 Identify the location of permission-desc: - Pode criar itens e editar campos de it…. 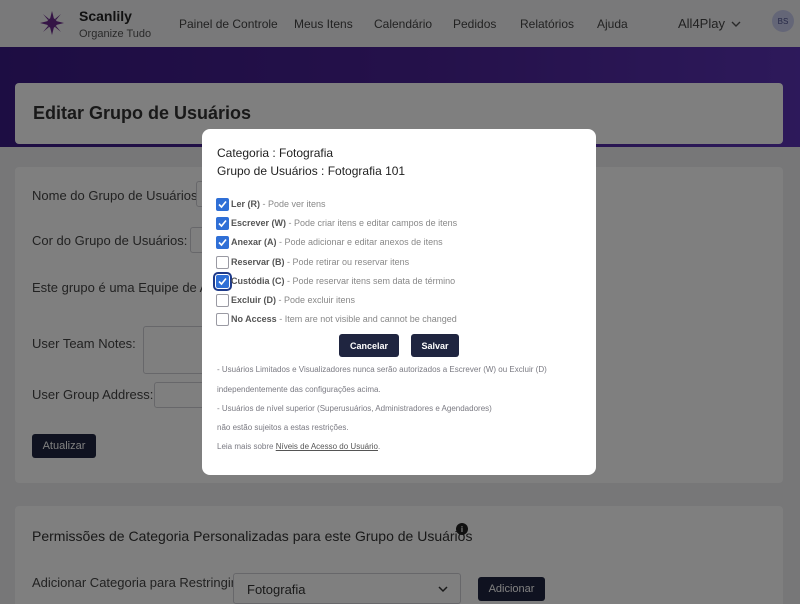
(372, 223).